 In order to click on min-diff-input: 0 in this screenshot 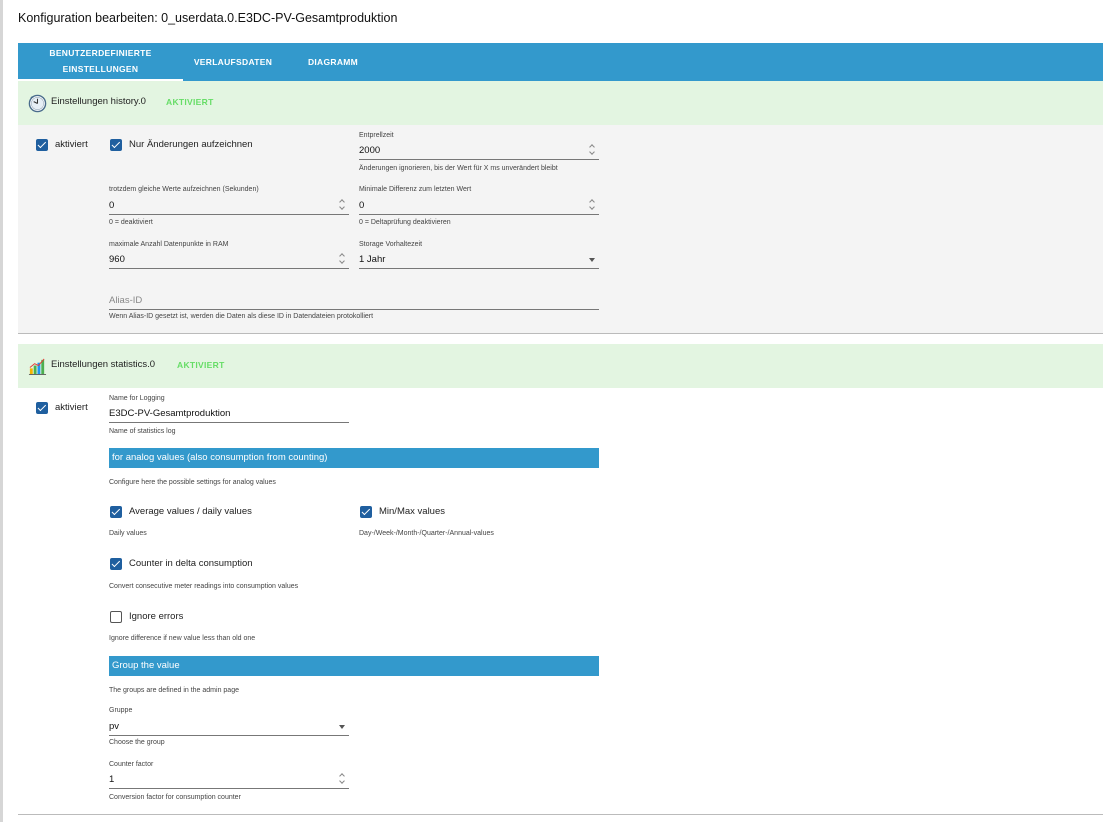, I will do `click(479, 206)`.